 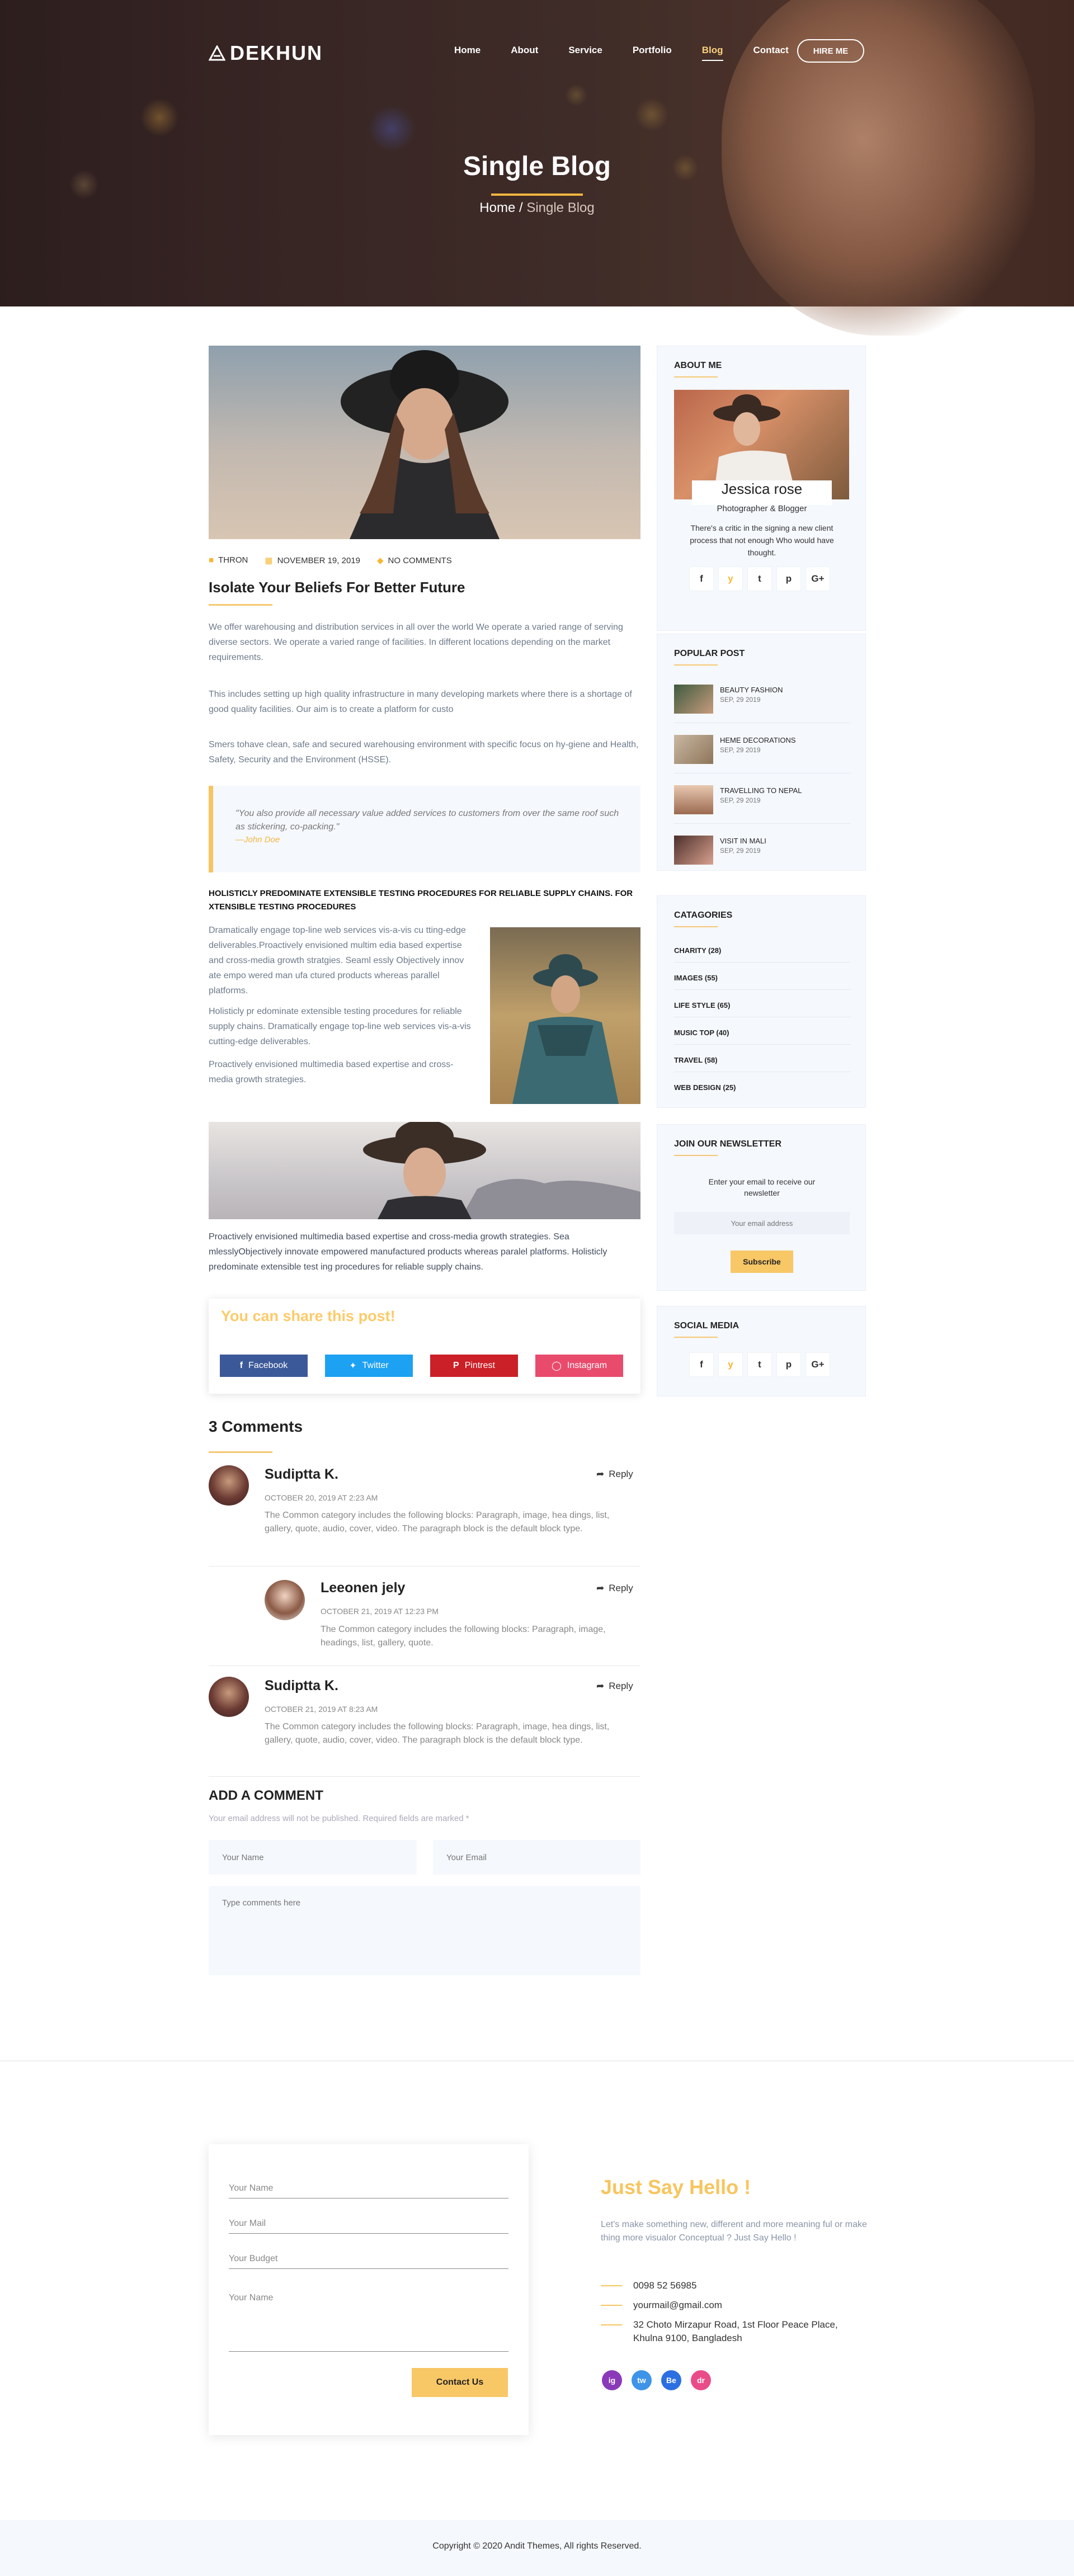 I want to click on subscribe-button: Subscribe, so click(x=762, y=1262).